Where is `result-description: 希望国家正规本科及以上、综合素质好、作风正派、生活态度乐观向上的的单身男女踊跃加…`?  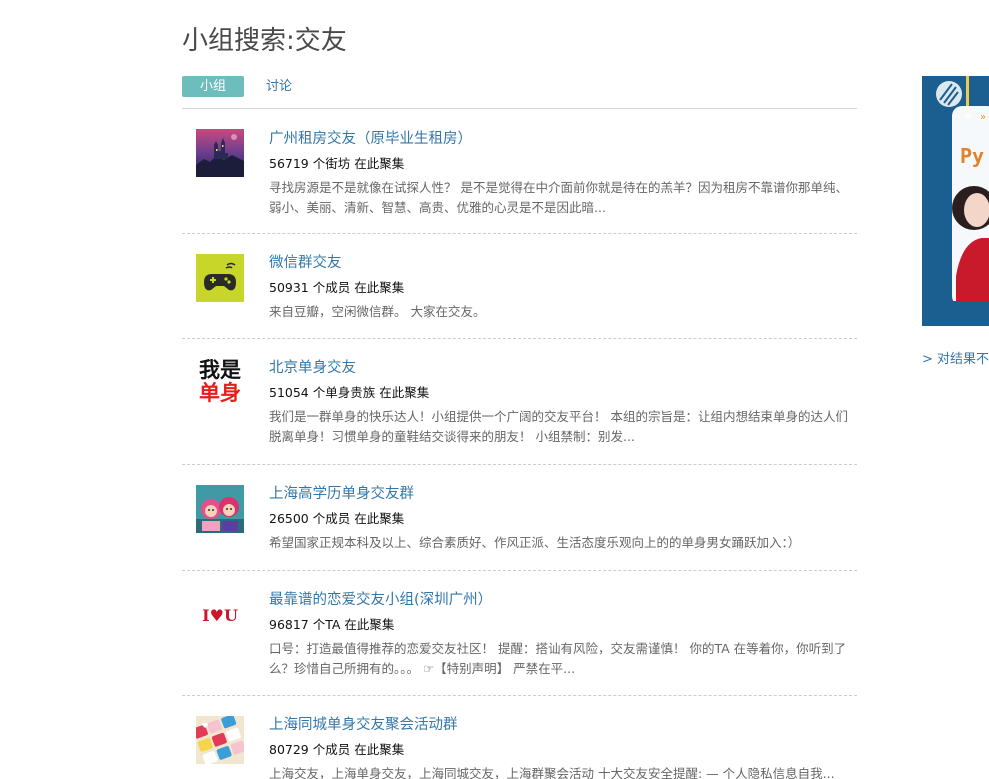 result-description: 希望国家正规本科及以上、综合素质好、作风正派、生活态度乐观向上的的单身男女踊跃加… is located at coordinates (535, 542).